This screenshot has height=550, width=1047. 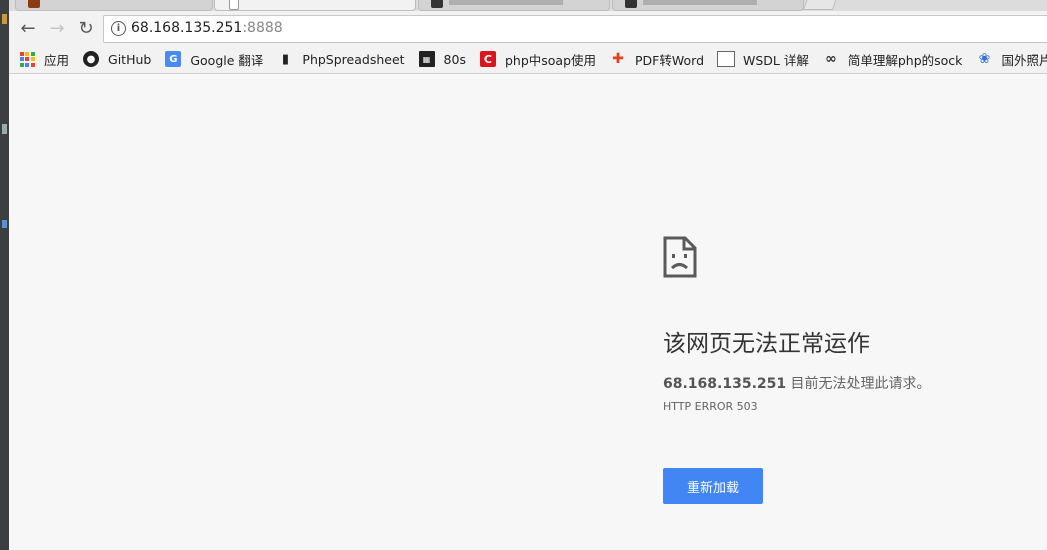 What do you see at coordinates (91, 59) in the screenshot?
I see `github-icon: ●` at bounding box center [91, 59].